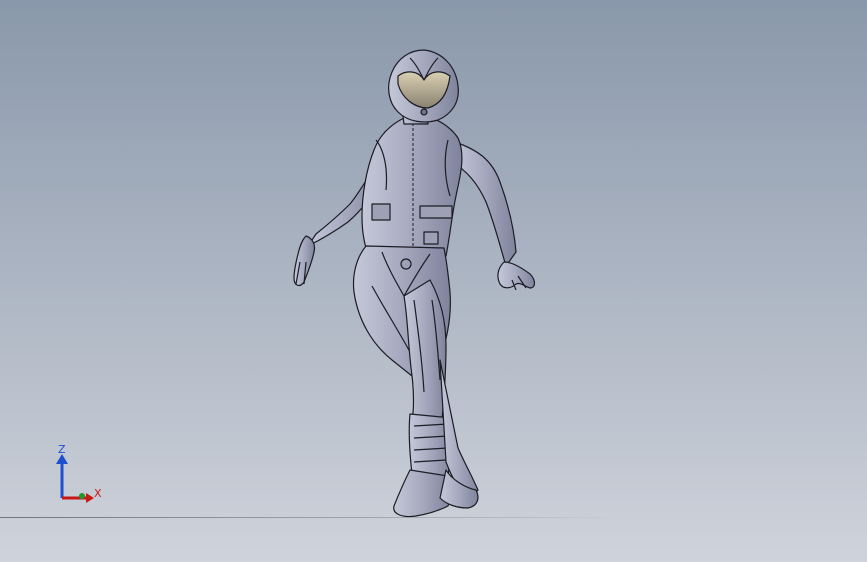 The height and width of the screenshot is (562, 867). Describe the element at coordinates (62, 449) in the screenshot. I see `z-axis-label: Z` at that location.